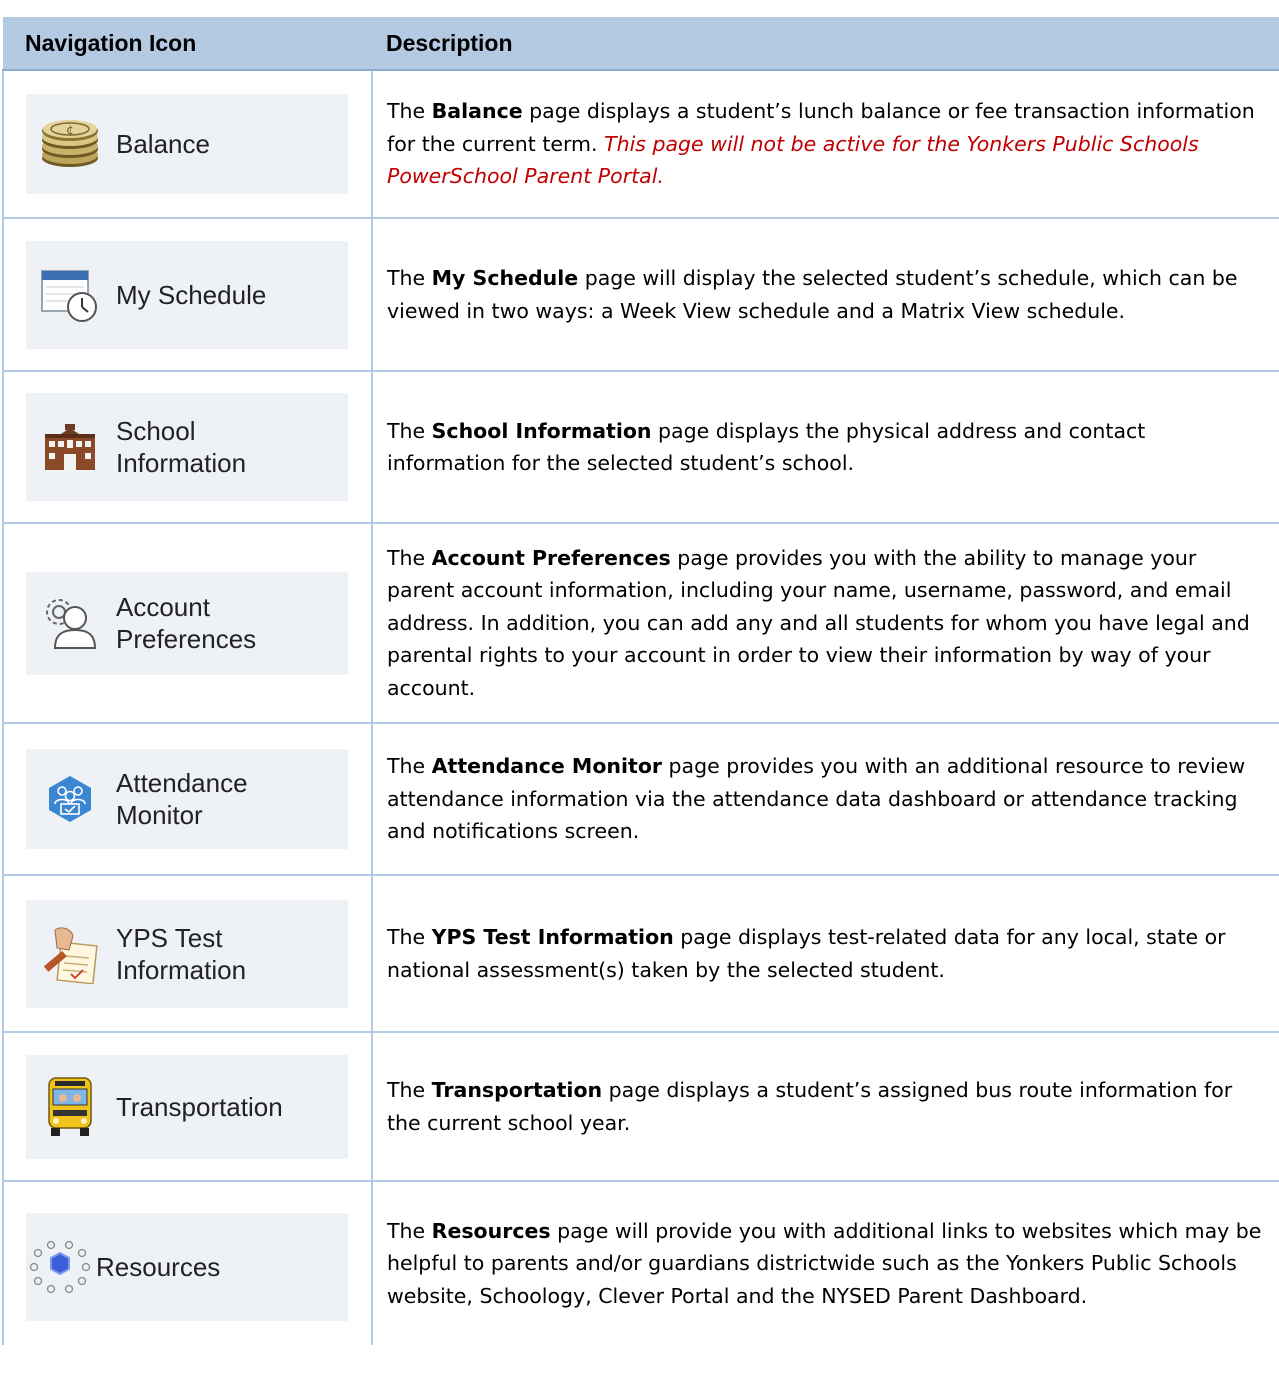  I want to click on nav-tile-account-preferences: Account Preferences, so click(187, 623).